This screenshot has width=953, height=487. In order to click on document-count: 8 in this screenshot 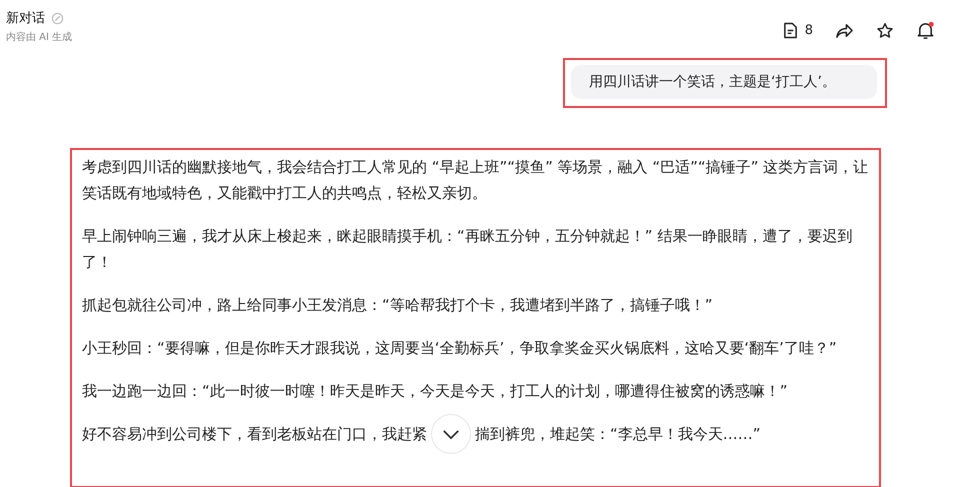, I will do `click(808, 30)`.